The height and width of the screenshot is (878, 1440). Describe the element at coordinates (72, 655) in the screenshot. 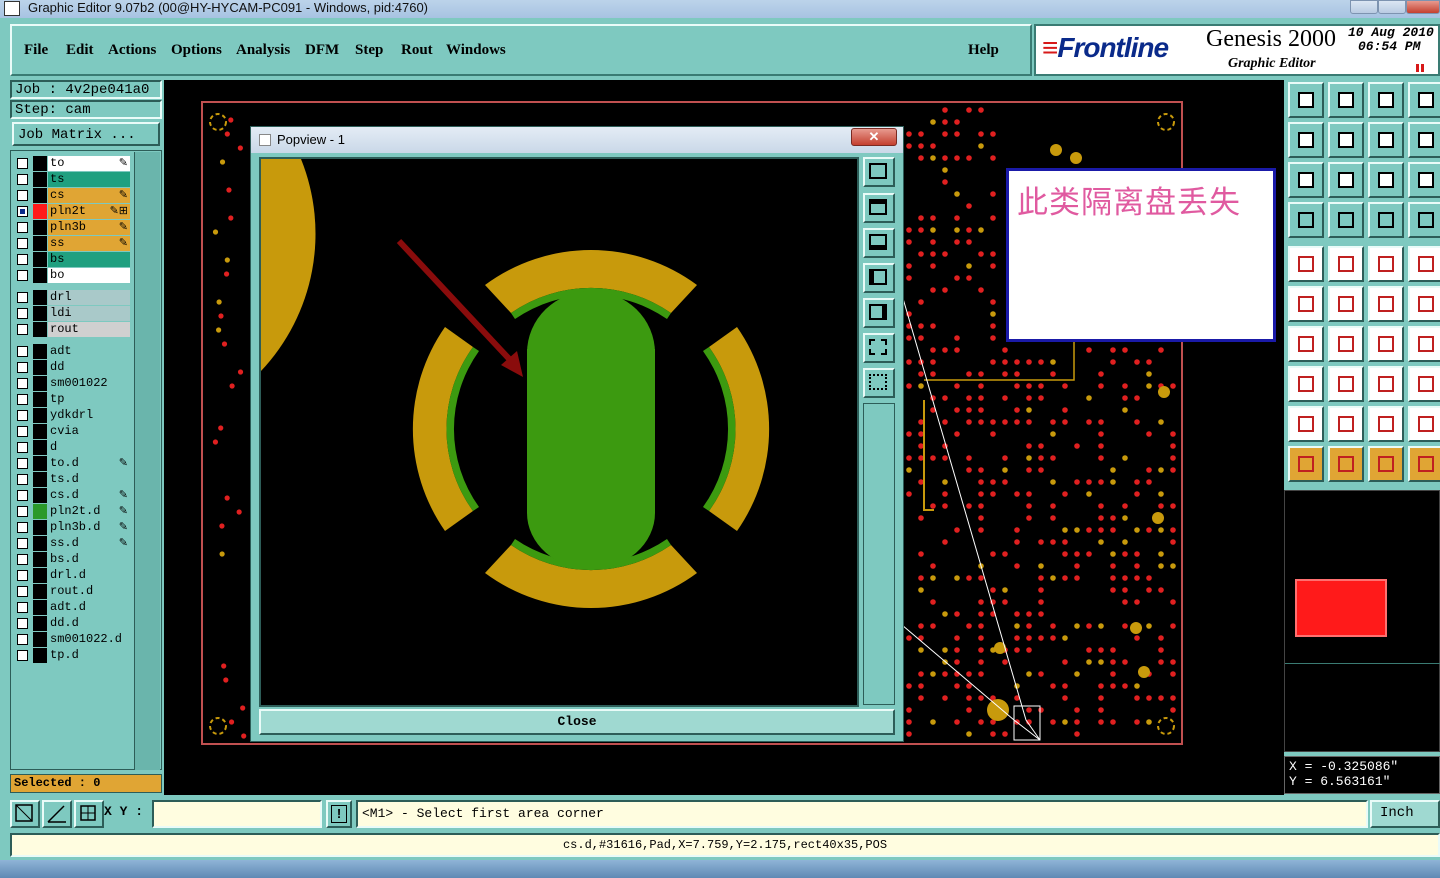

I see `layer-row-tp.d: tp.d` at that location.